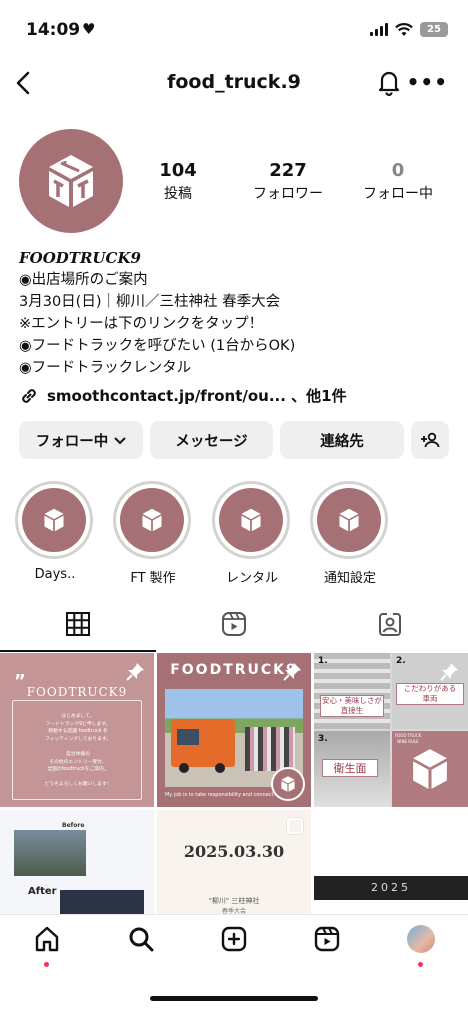 This screenshot has height=1013, width=468. Describe the element at coordinates (391, 862) in the screenshot. I see `post-6: 2025` at that location.